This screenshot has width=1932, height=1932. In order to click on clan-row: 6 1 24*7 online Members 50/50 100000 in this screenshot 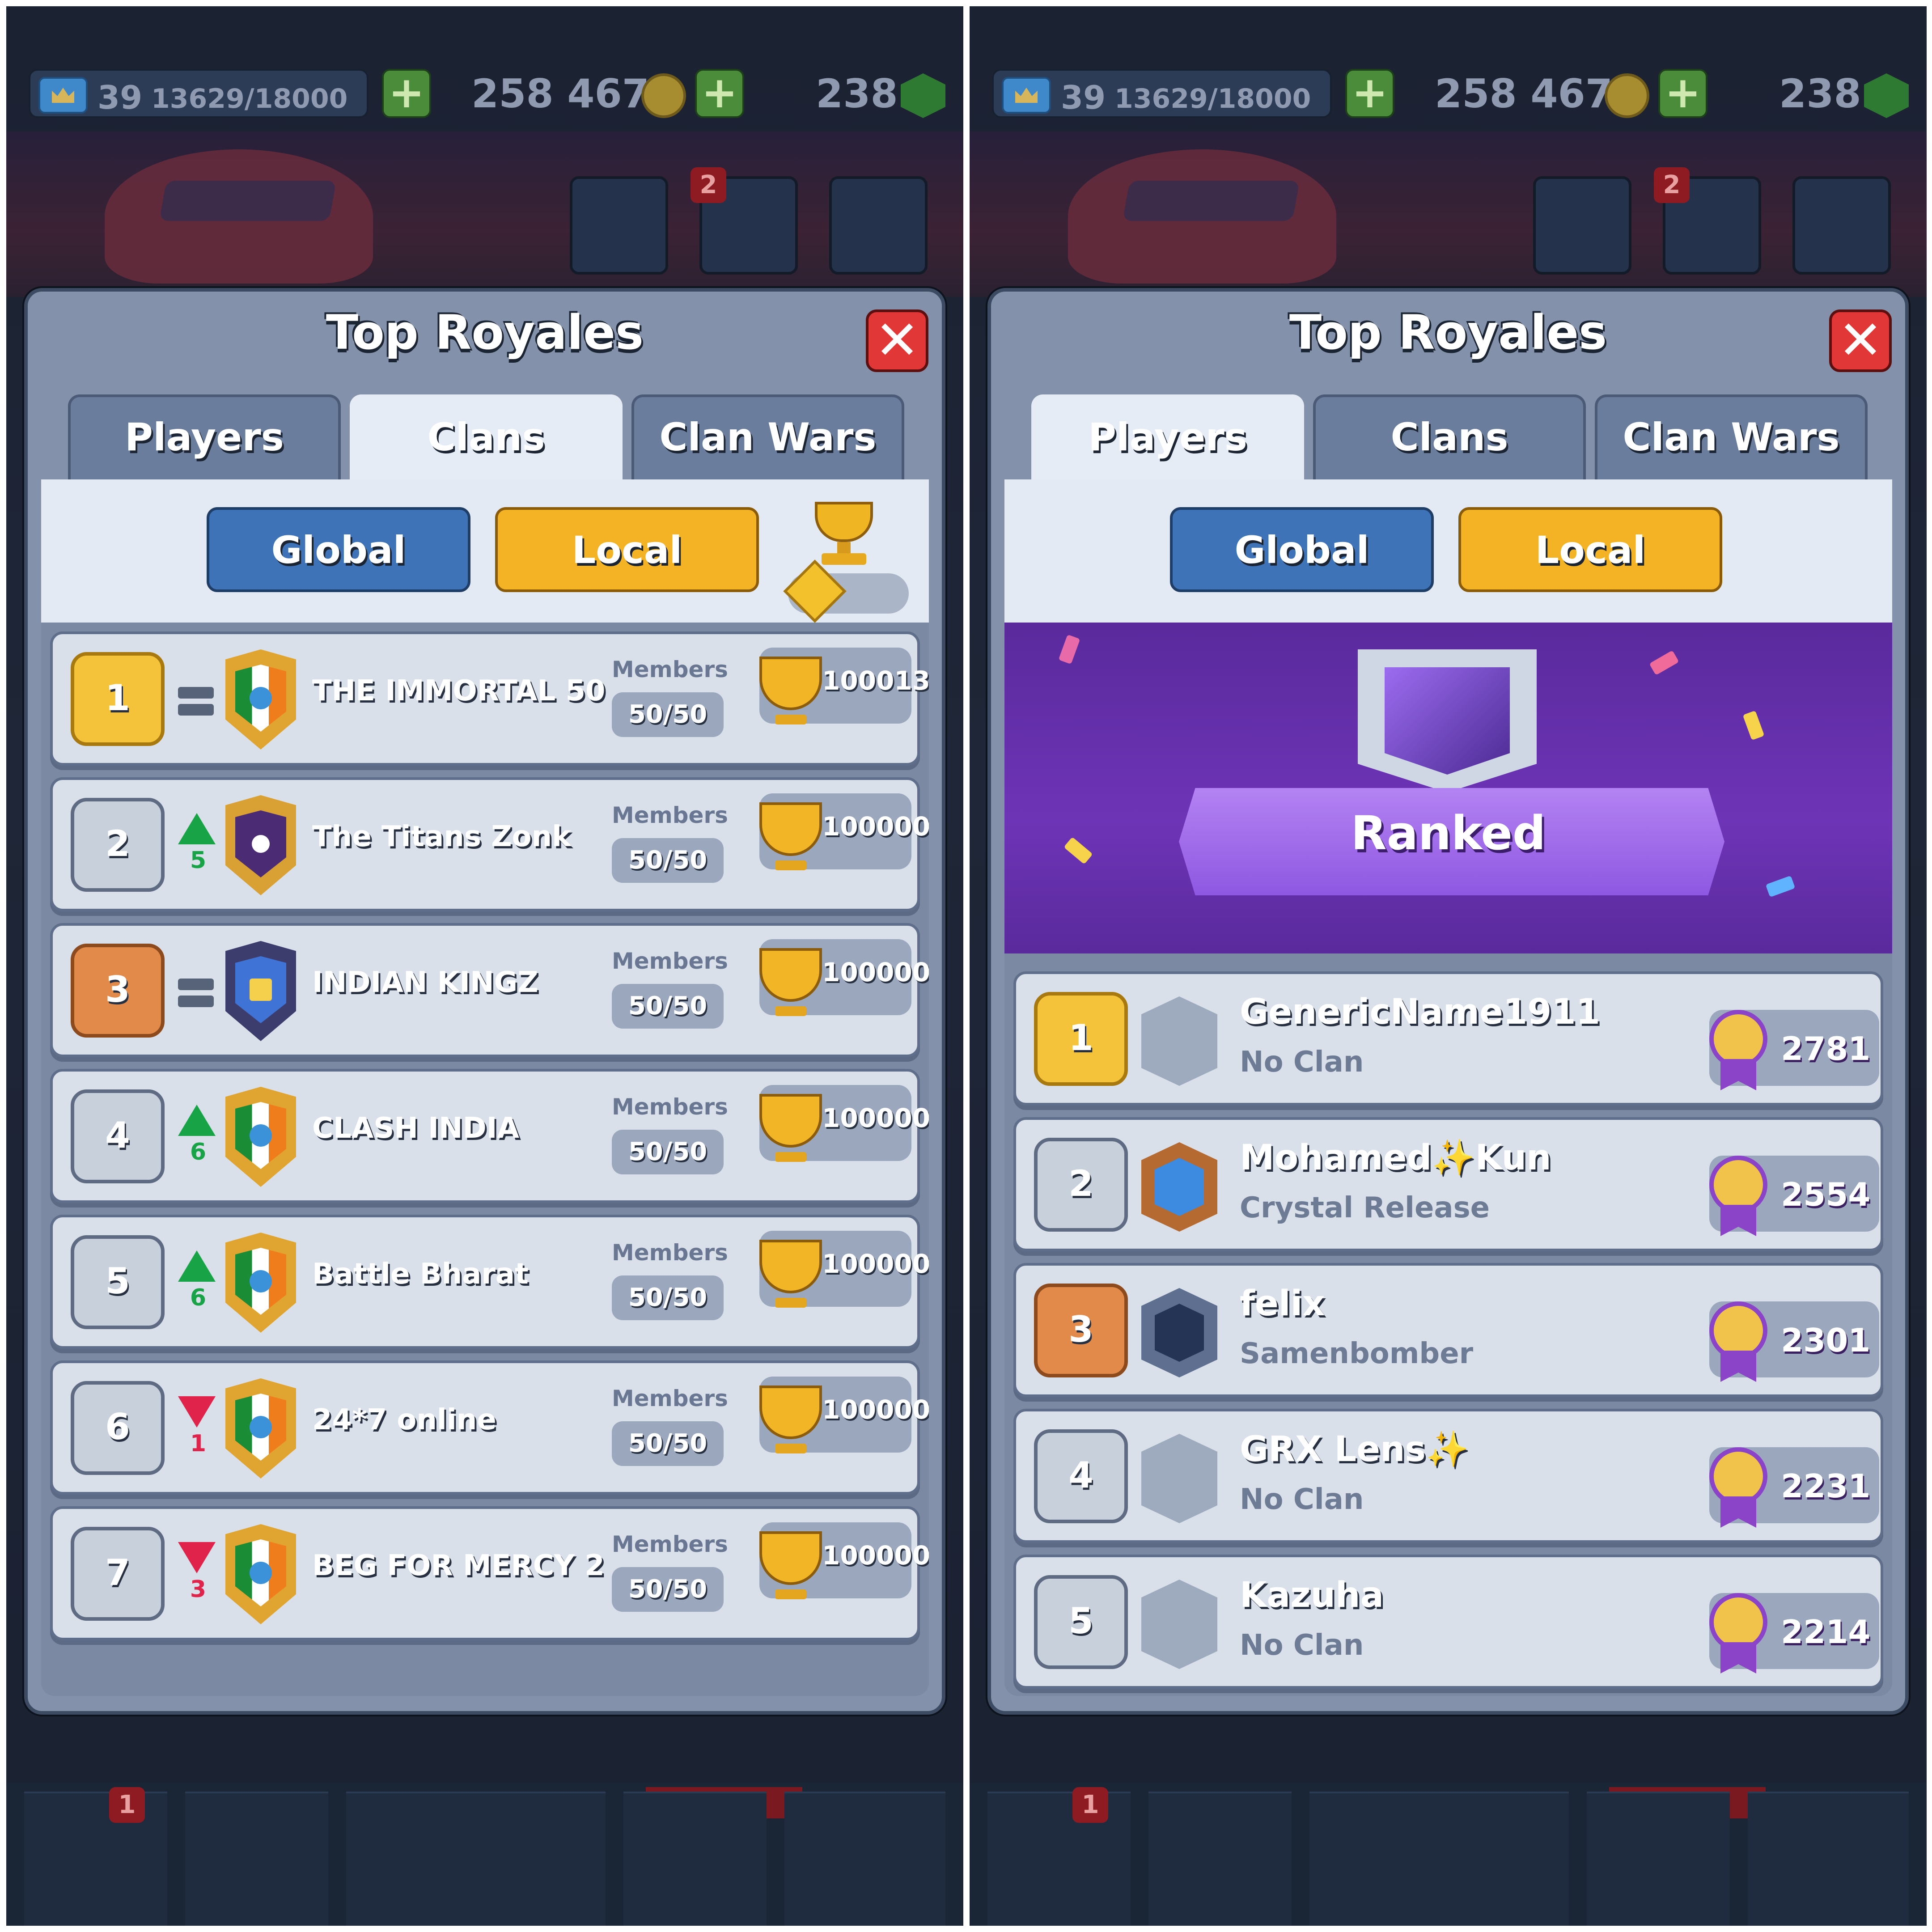, I will do `click(489, 1427)`.